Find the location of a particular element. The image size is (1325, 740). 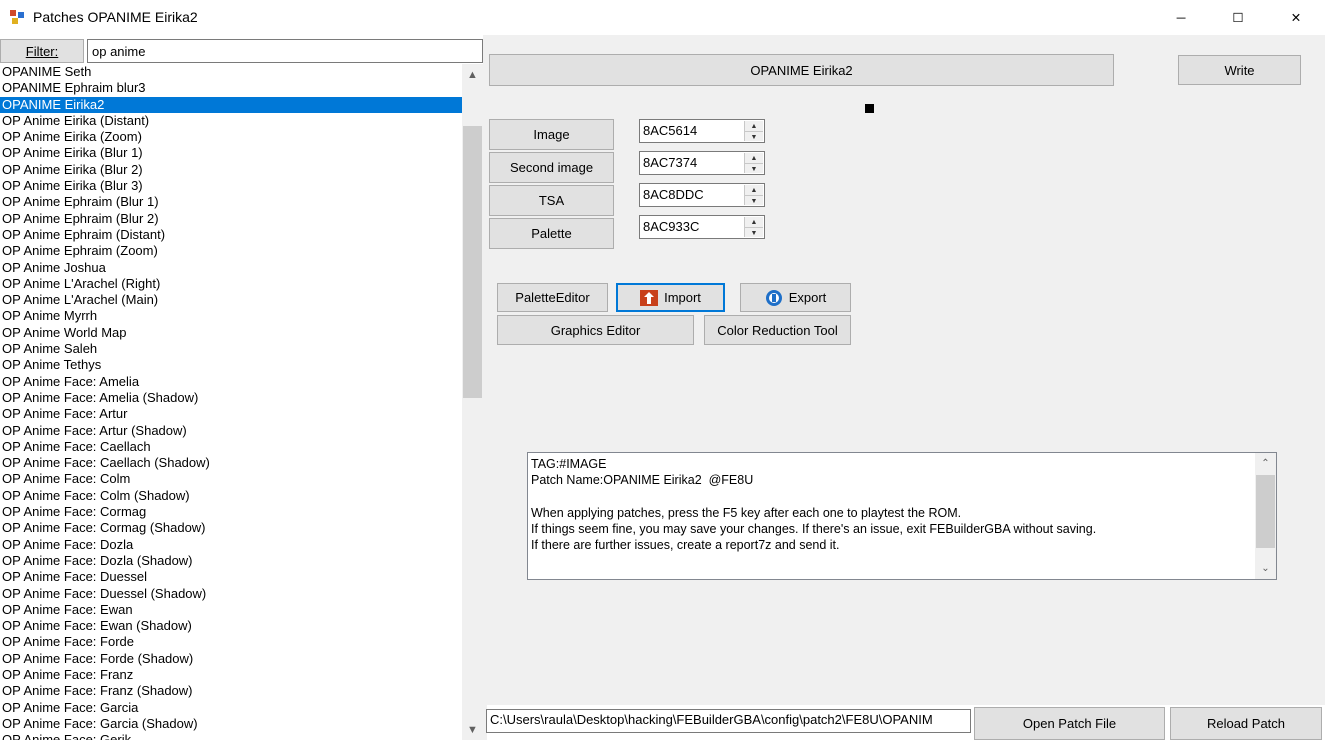

list-item: OP Anime Face: Artur is located at coordinates (231, 414).